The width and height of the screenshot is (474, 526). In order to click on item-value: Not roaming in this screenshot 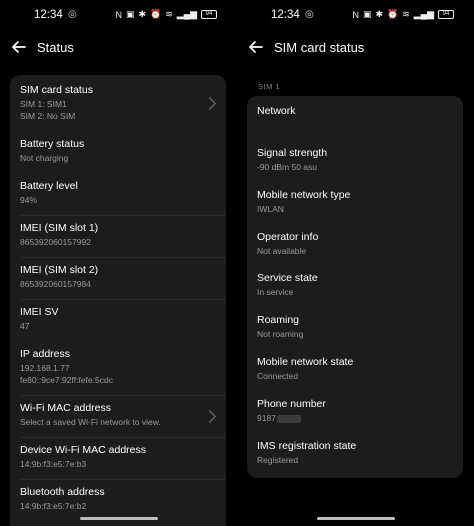, I will do `click(280, 334)`.